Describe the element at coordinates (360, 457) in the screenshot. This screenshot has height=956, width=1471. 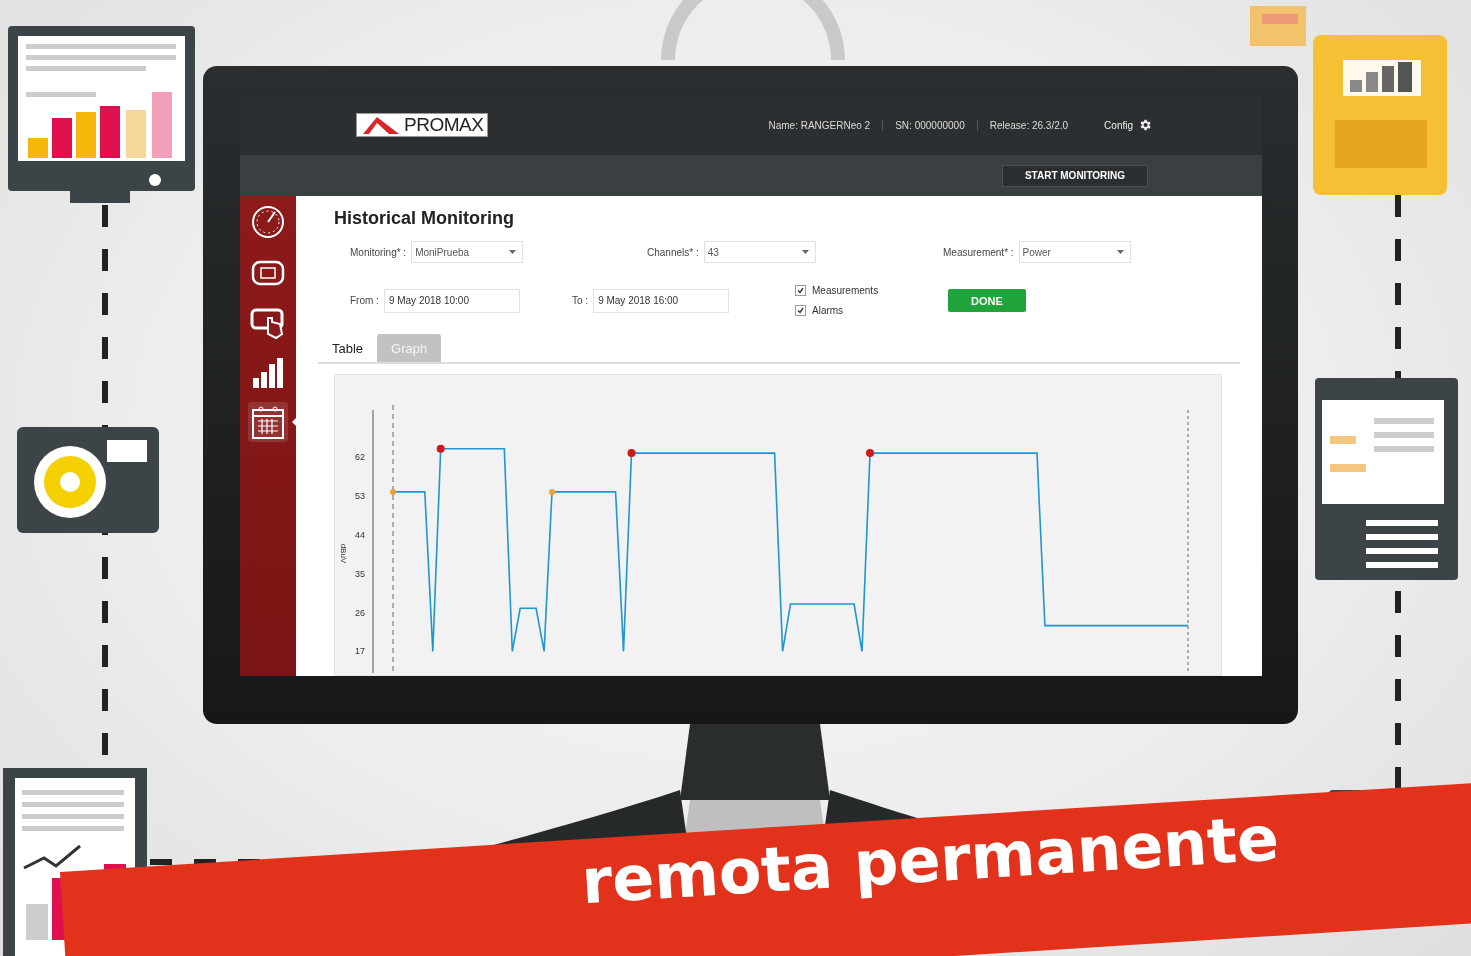
I see `y-tick-label: 62` at that location.